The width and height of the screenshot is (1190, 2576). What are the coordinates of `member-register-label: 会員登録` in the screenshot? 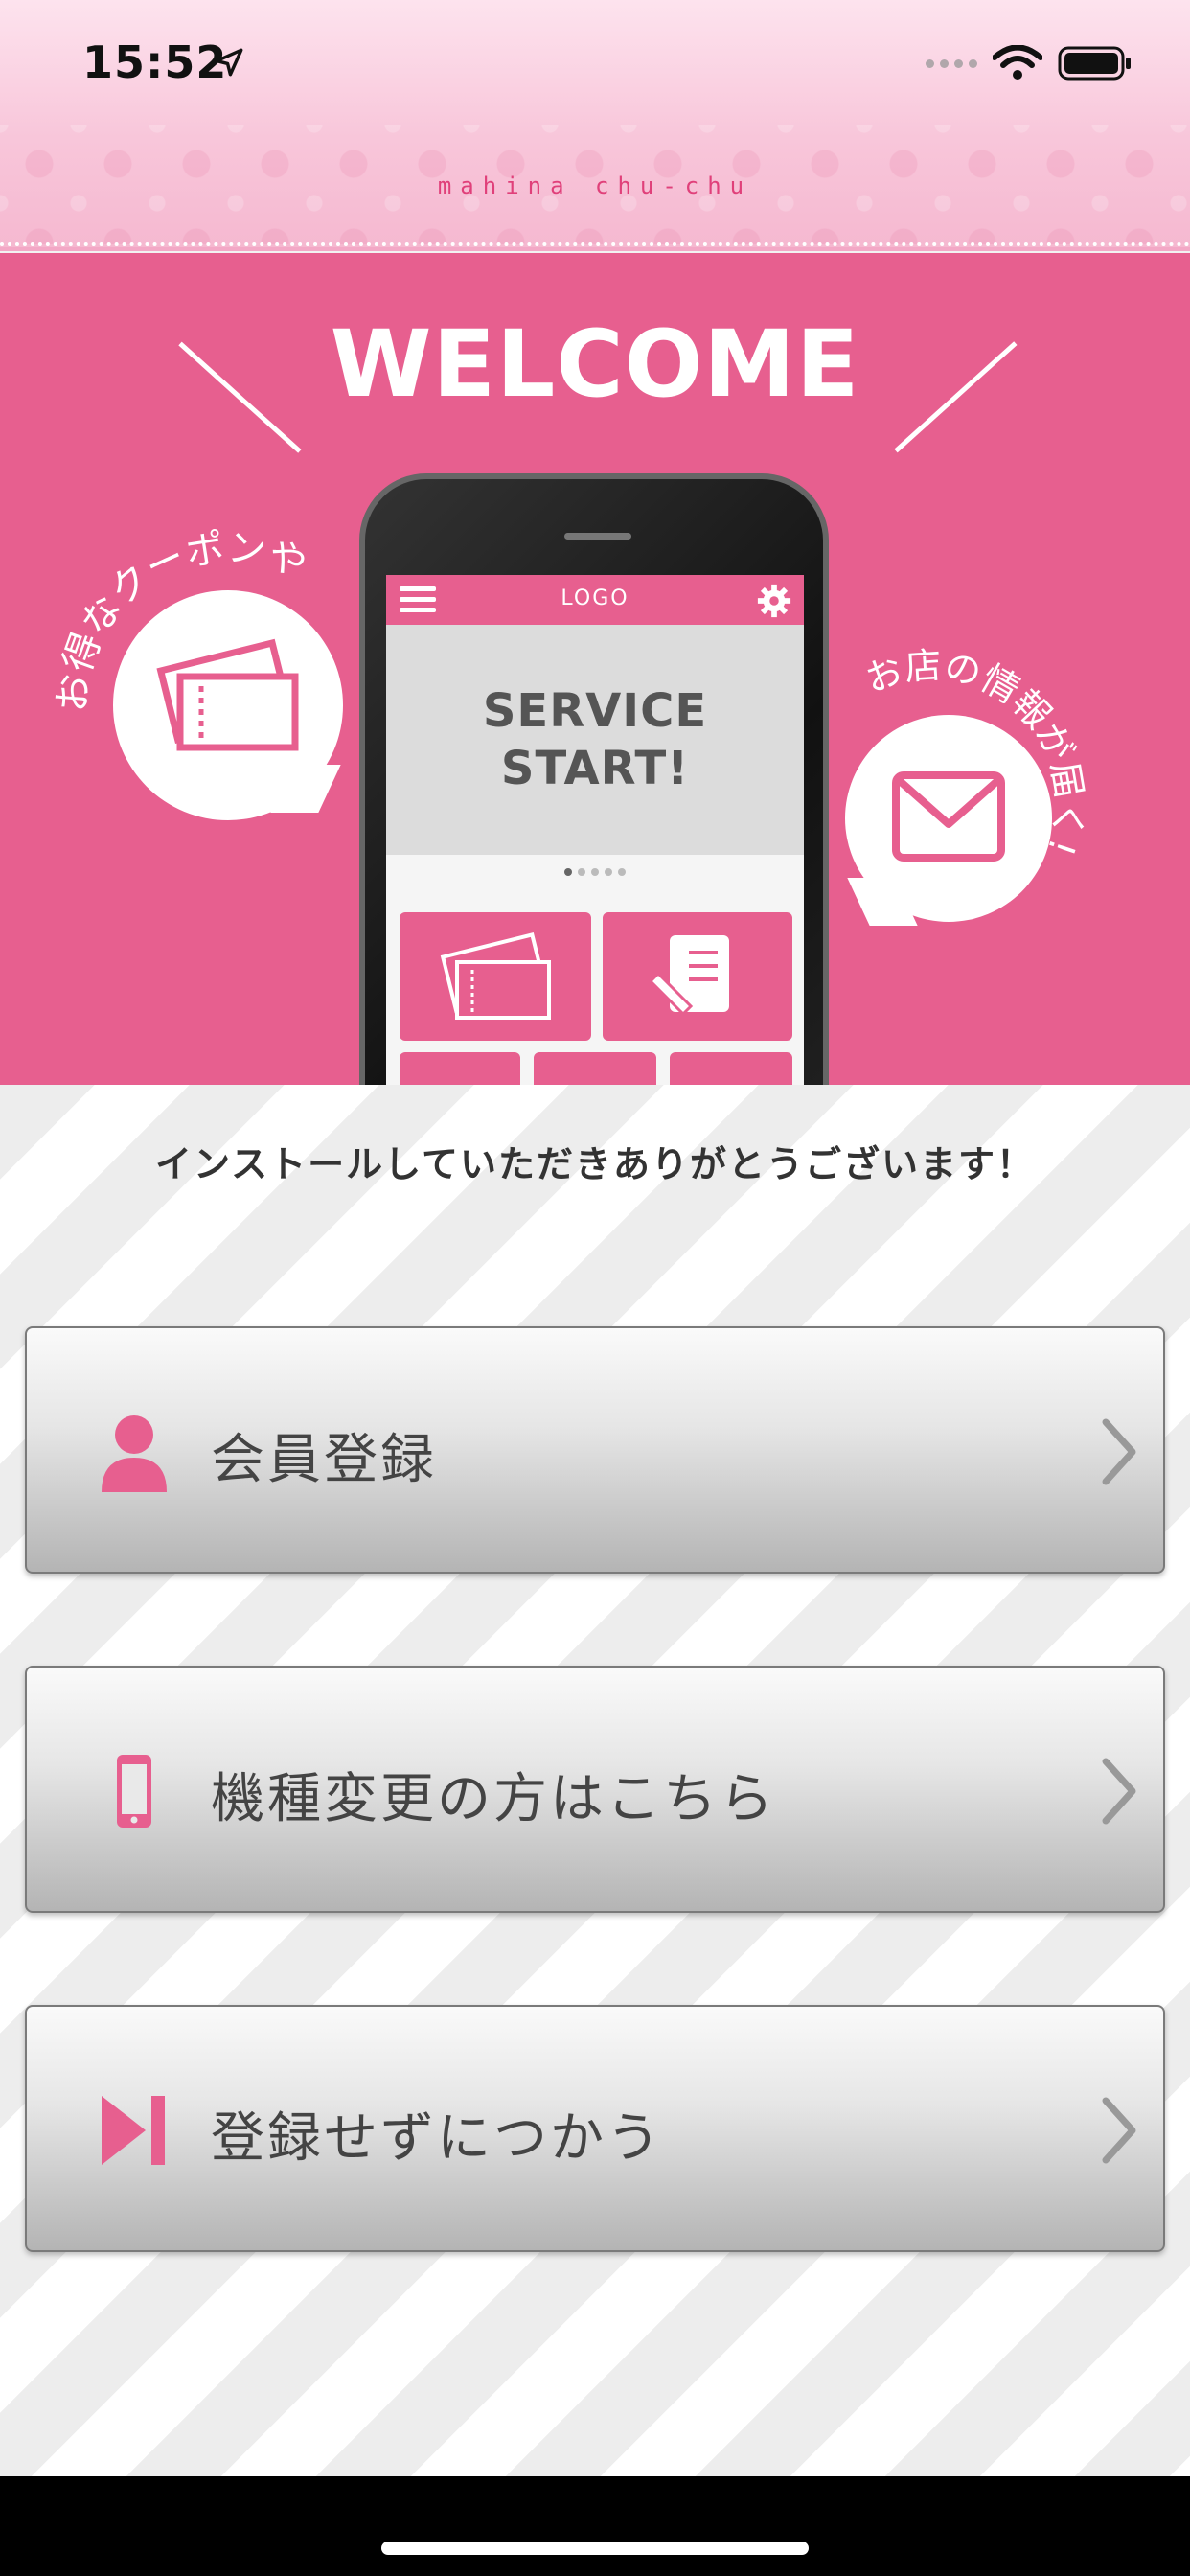 It's located at (324, 1460).